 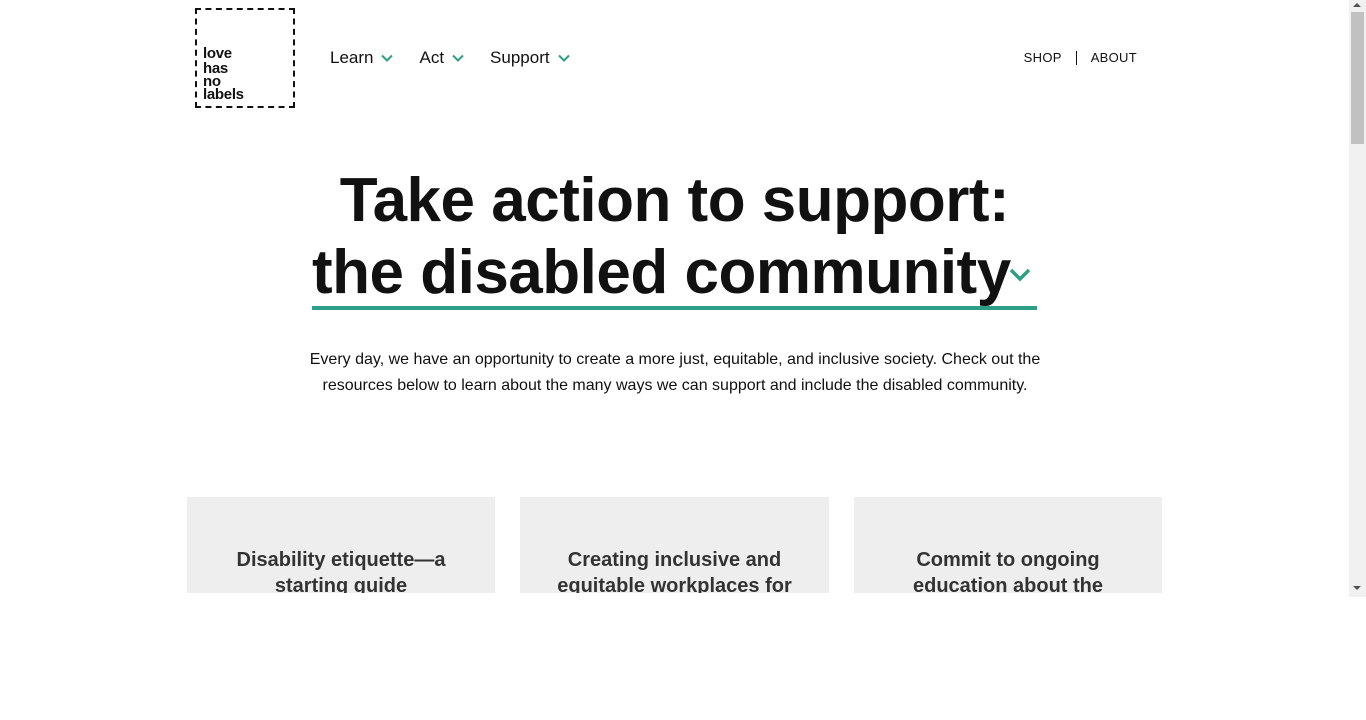 I want to click on main-nav: Learn Act Support, so click(x=463, y=58).